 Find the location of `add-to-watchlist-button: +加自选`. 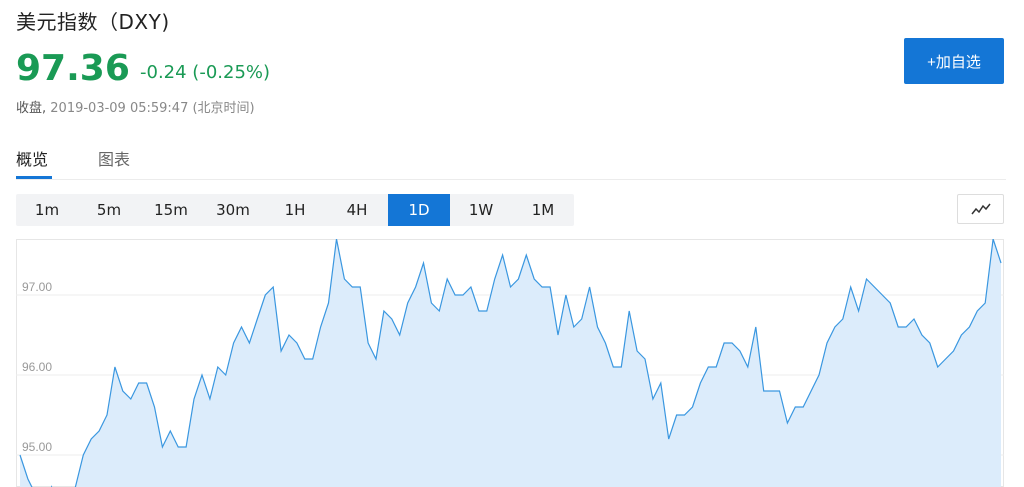

add-to-watchlist-button: +加自选 is located at coordinates (954, 61).